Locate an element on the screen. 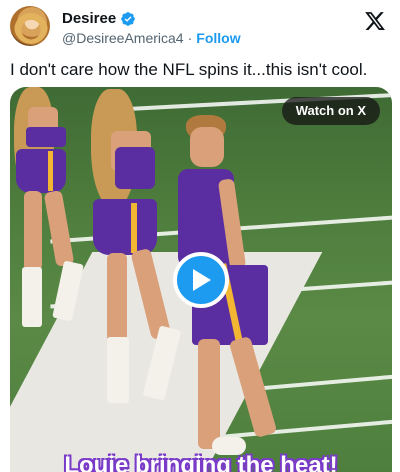 The height and width of the screenshot is (472, 400). author-name-row: Desiree is located at coordinates (99, 18).